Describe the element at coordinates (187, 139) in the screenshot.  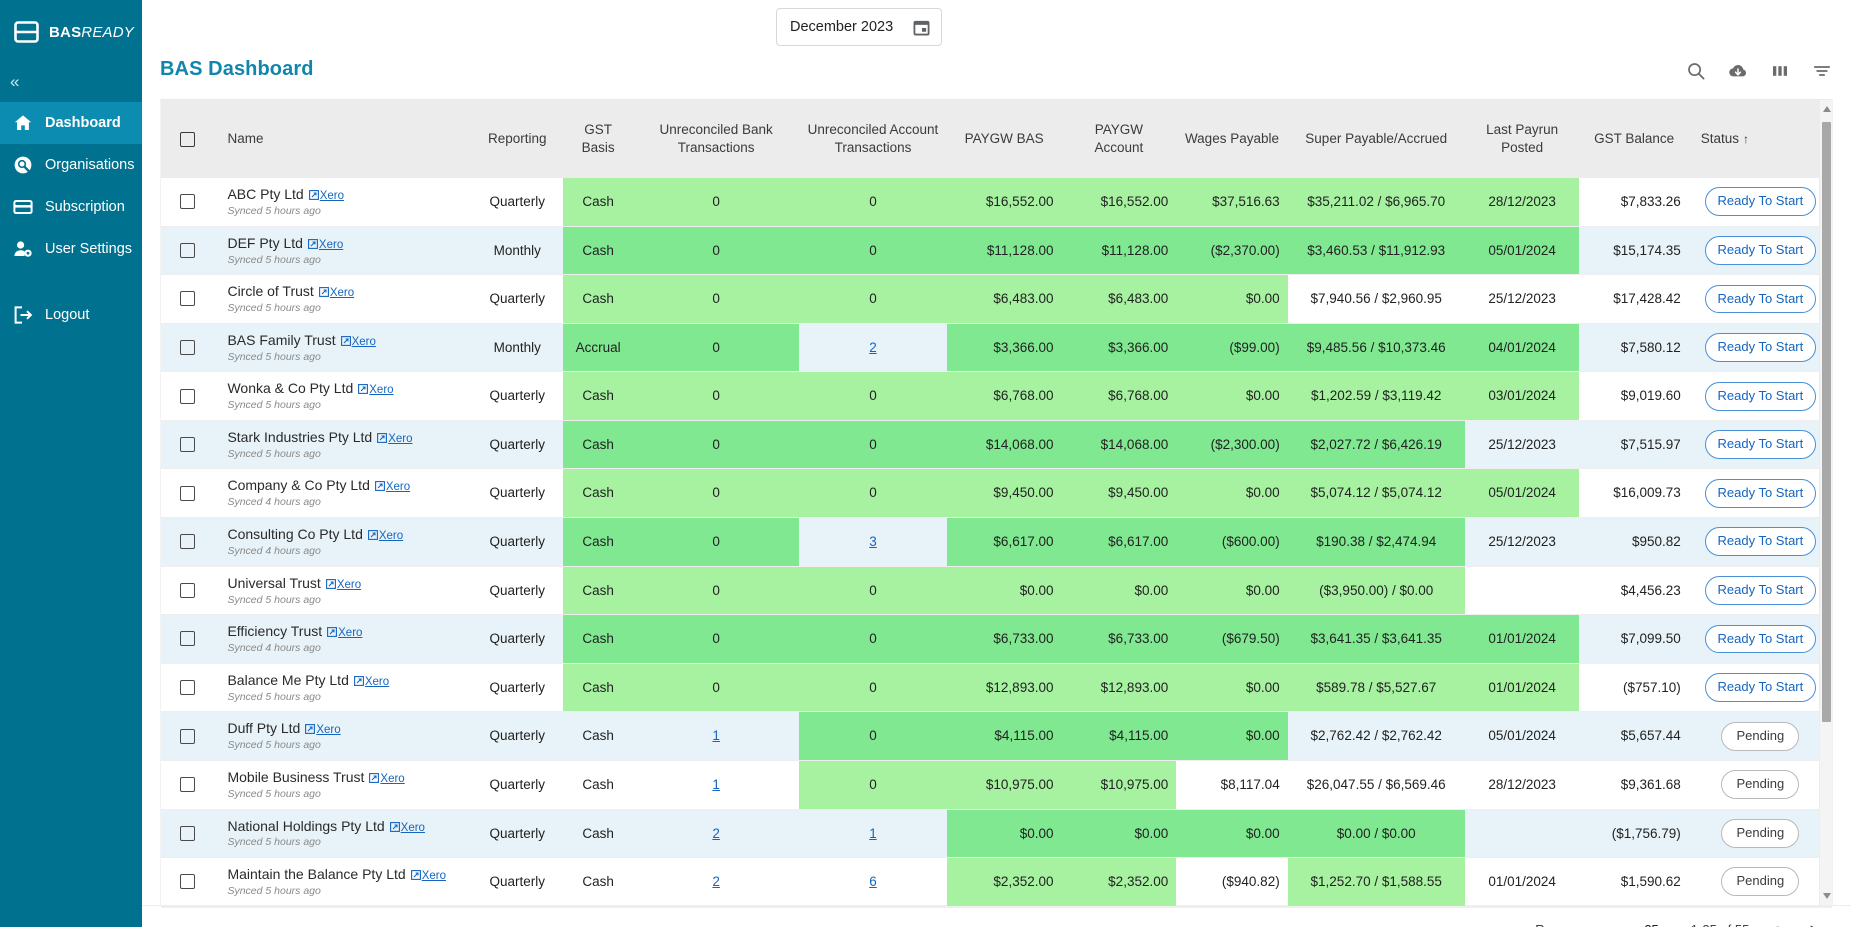
I see `select-all-checkbox` at that location.